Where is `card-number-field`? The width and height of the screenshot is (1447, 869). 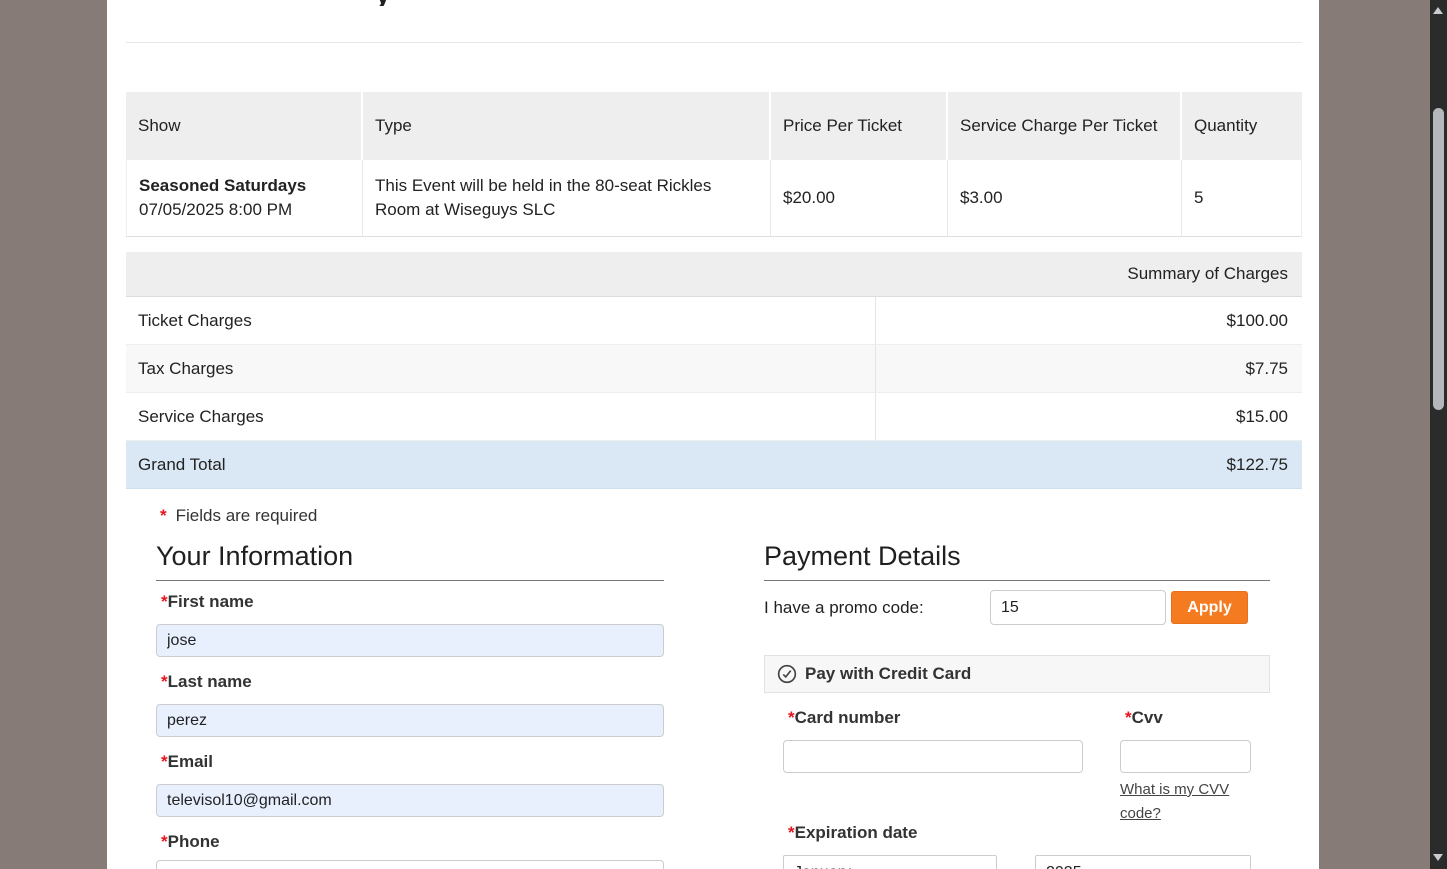 card-number-field is located at coordinates (933, 756).